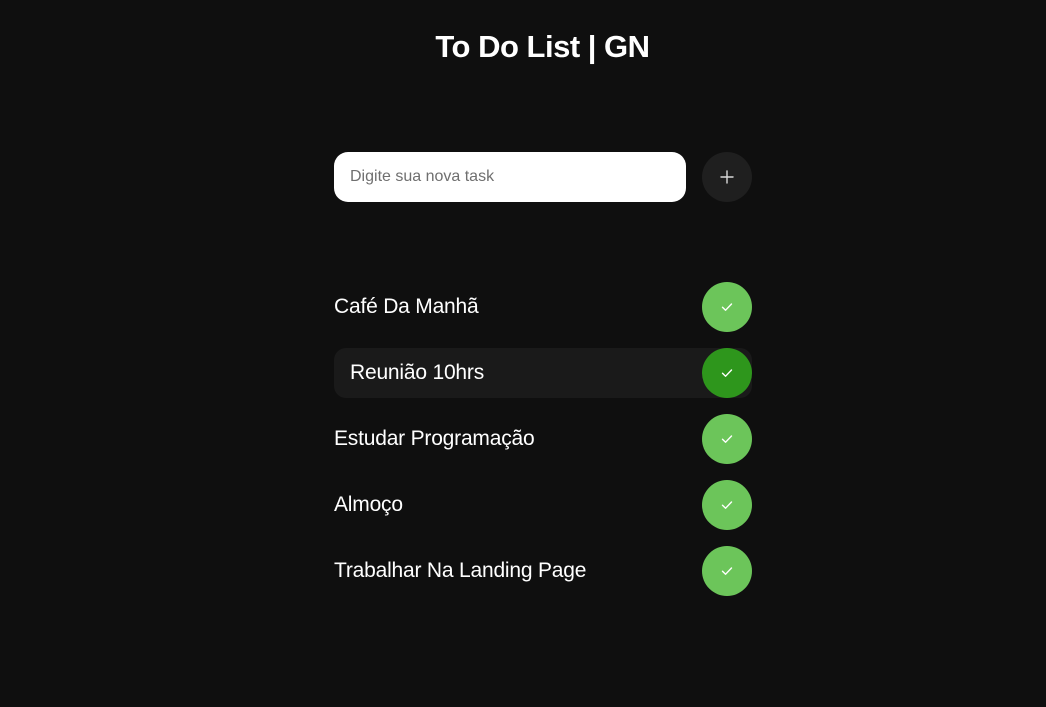  I want to click on task-item: Almoço, so click(543, 505).